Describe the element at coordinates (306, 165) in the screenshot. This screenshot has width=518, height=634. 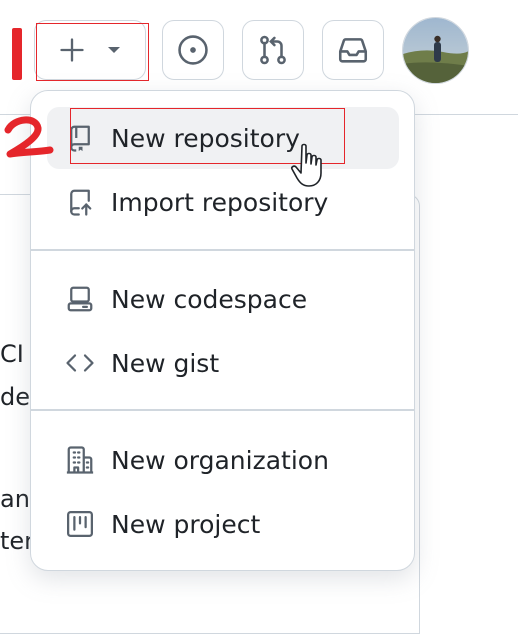
I see `hand-pointer-cursor-icon` at that location.